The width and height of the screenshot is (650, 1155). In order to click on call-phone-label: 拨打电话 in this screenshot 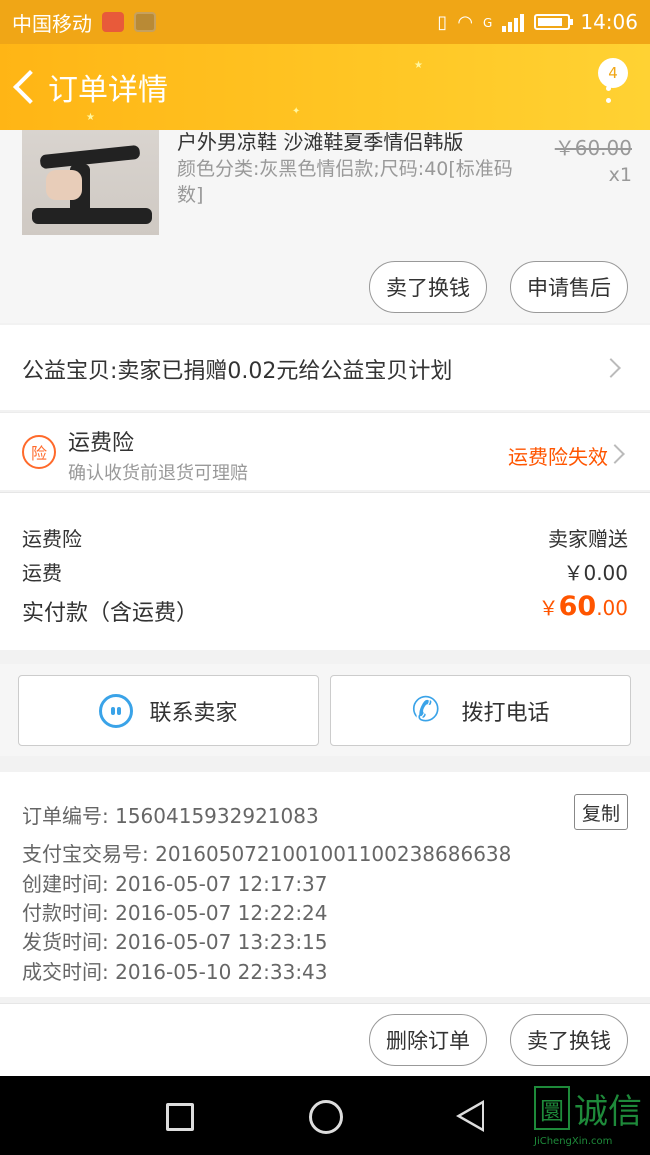, I will do `click(505, 713)`.